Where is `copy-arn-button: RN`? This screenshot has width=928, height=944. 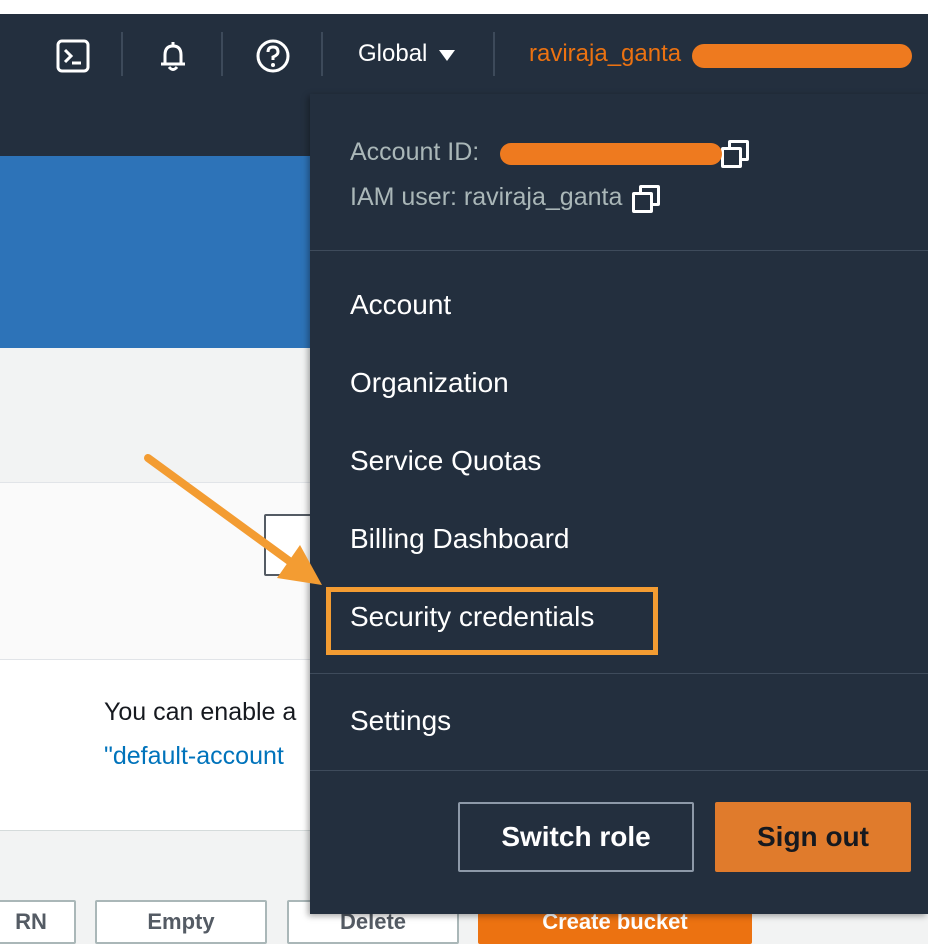
copy-arn-button: RN is located at coordinates (38, 922).